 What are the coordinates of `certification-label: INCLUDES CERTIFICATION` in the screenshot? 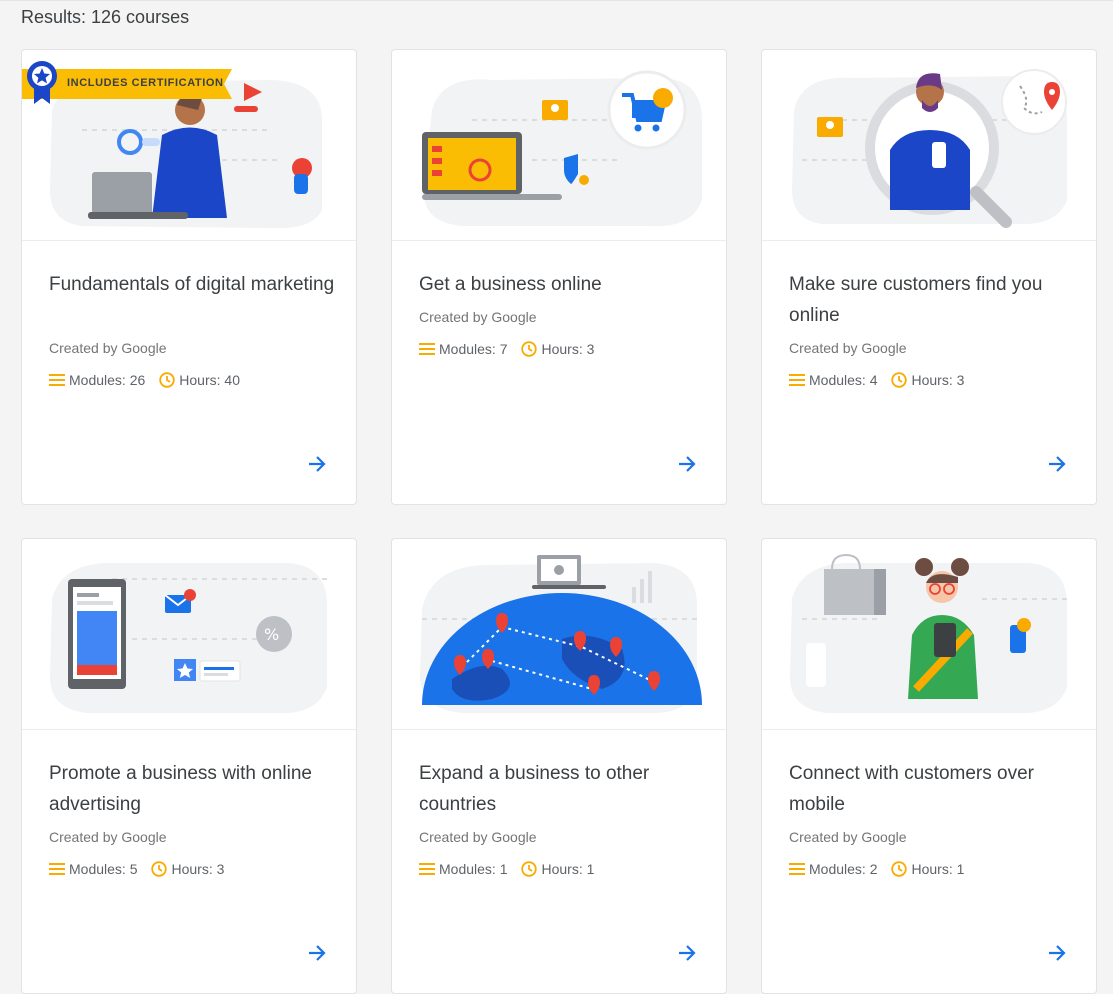 It's located at (145, 83).